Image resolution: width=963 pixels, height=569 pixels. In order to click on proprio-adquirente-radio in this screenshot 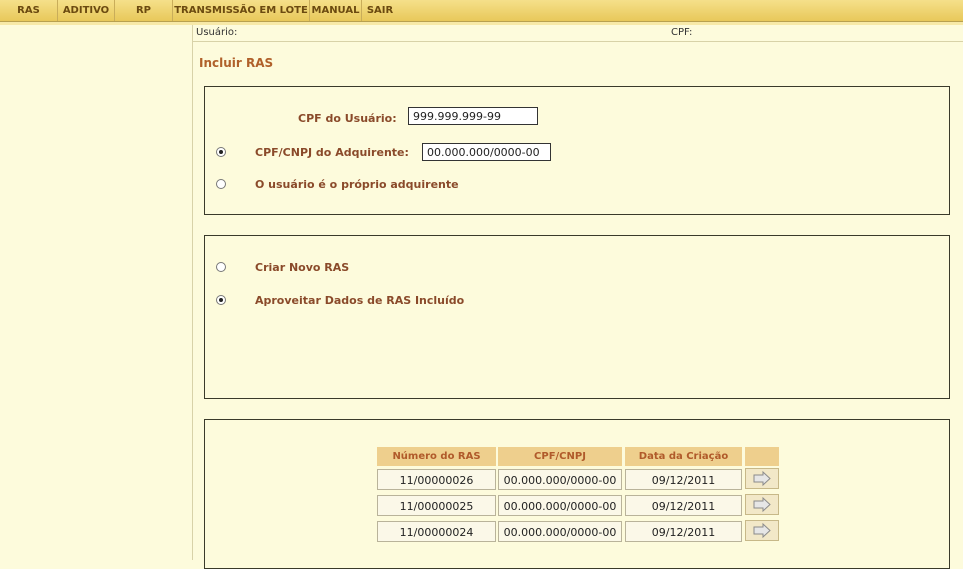, I will do `click(221, 184)`.